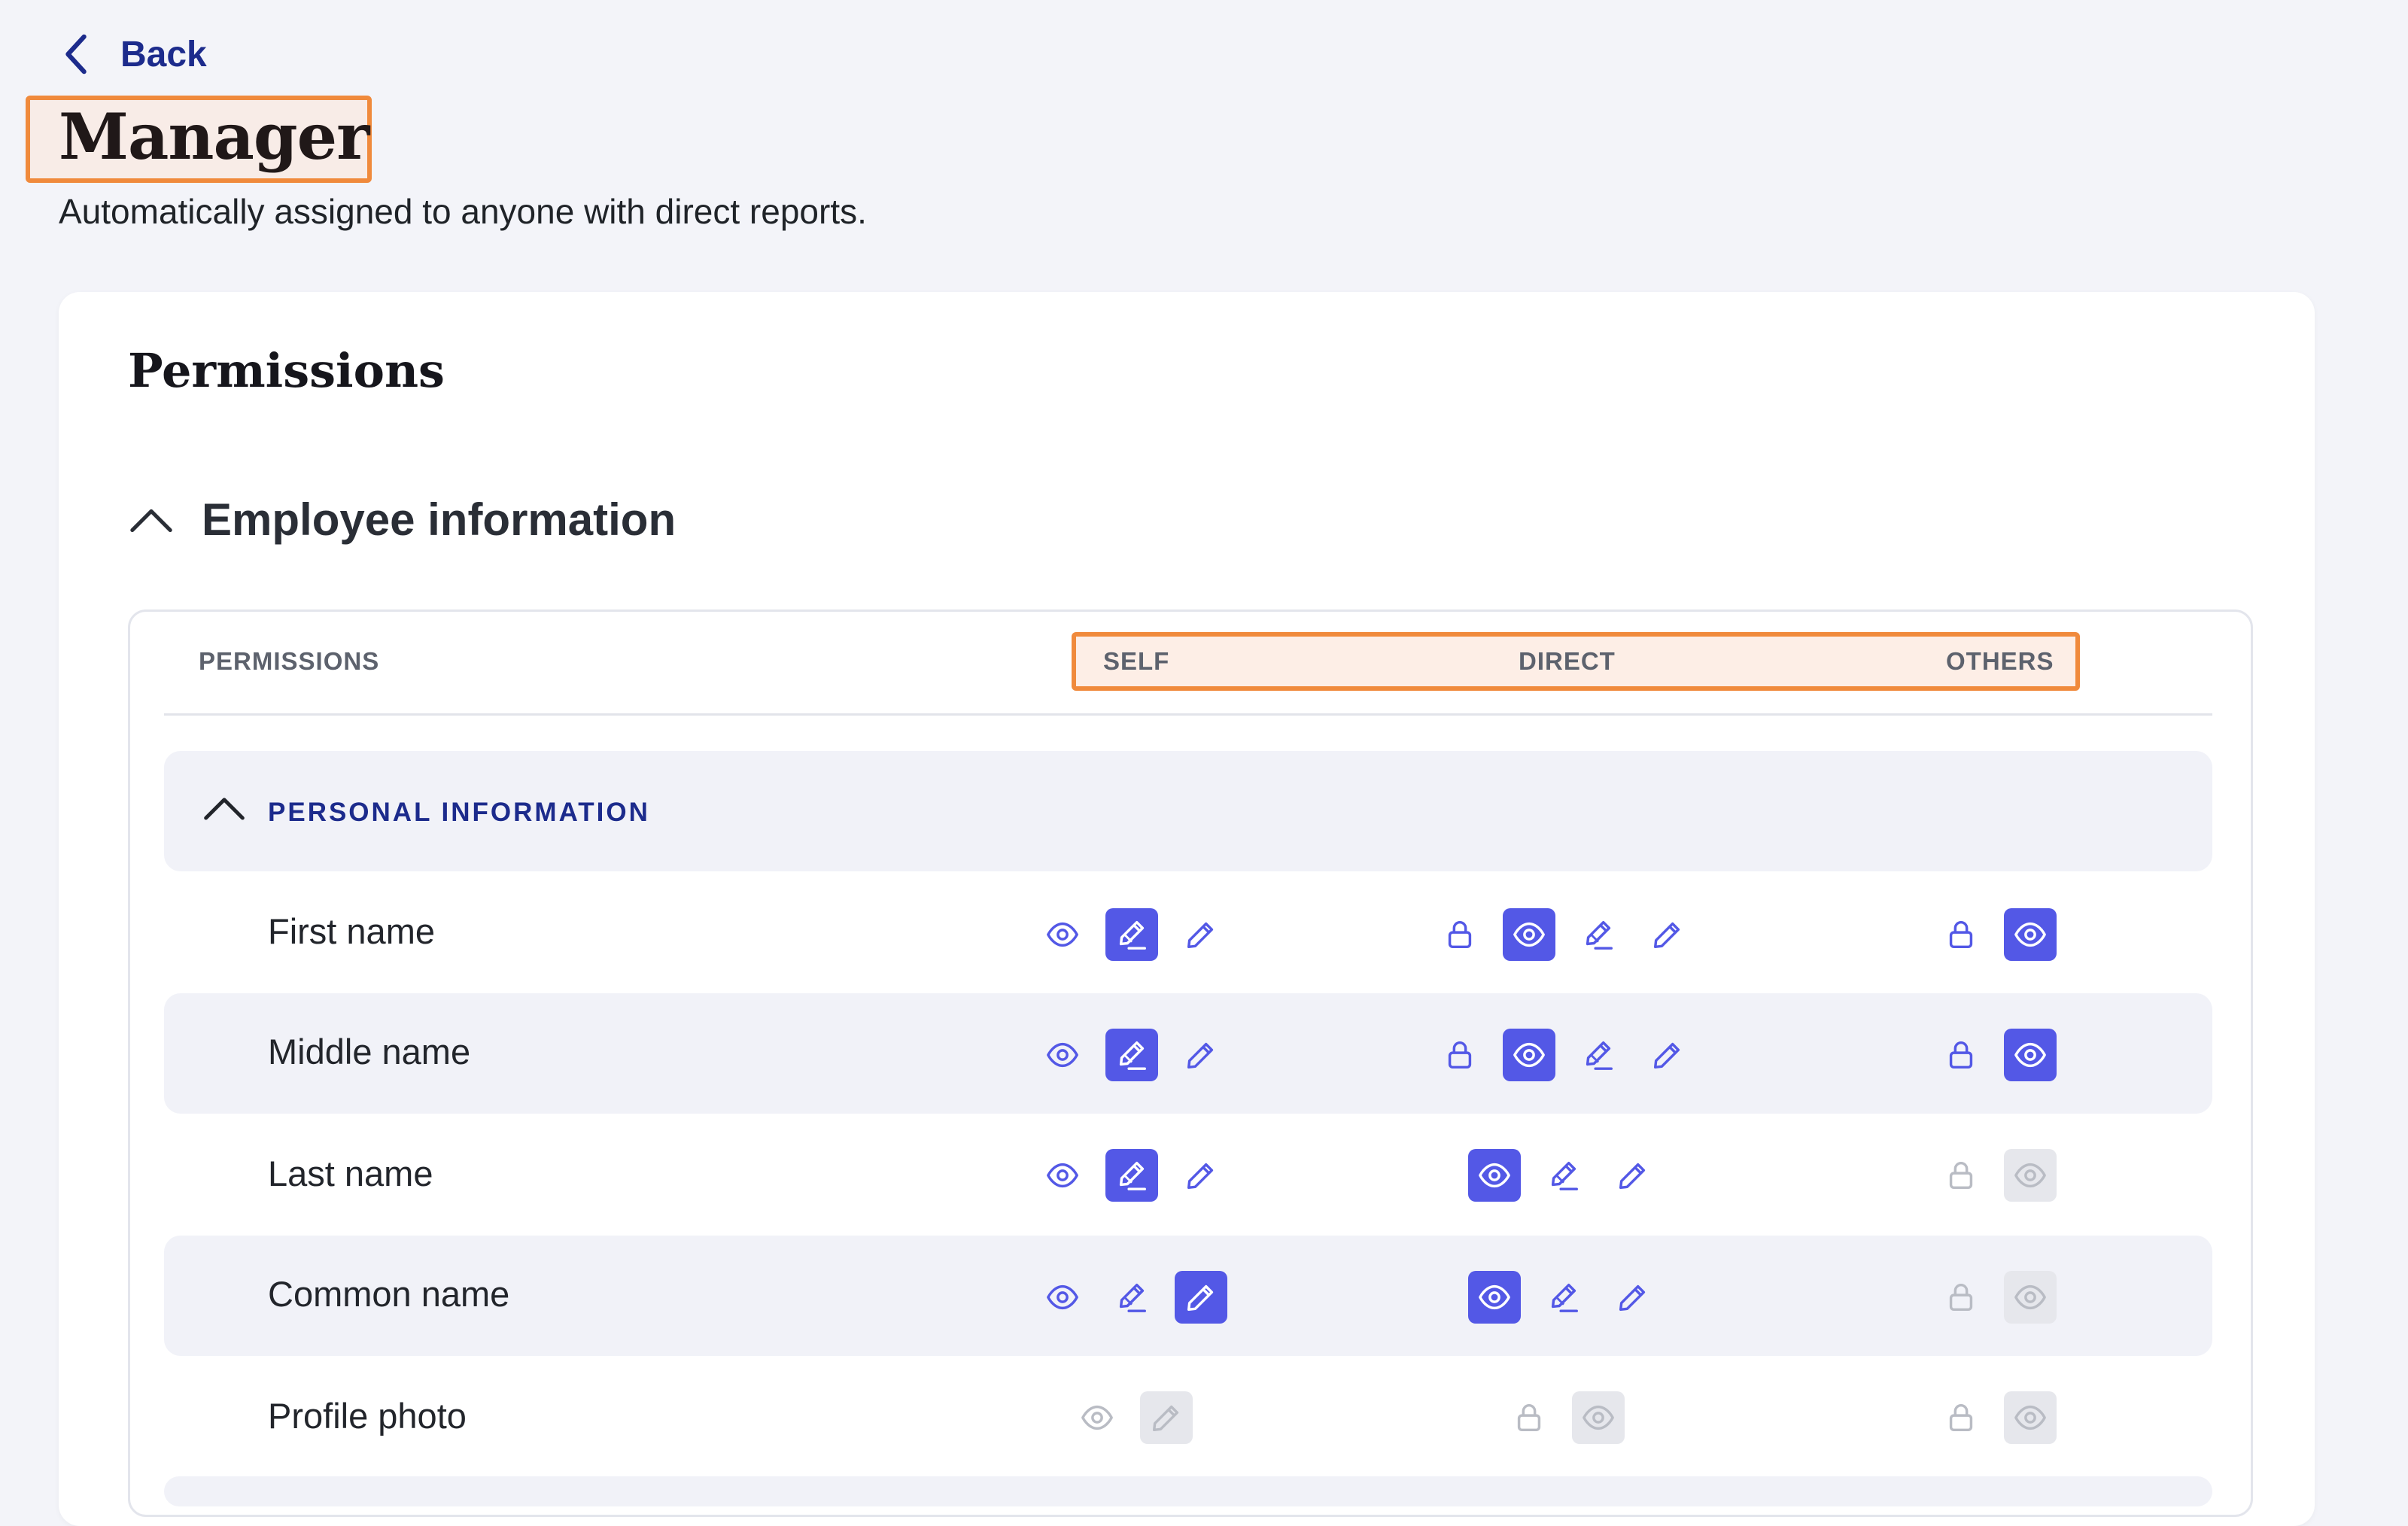 The width and height of the screenshot is (2408, 1526). Describe the element at coordinates (367, 1416) in the screenshot. I see `field-label: Profile photo` at that location.